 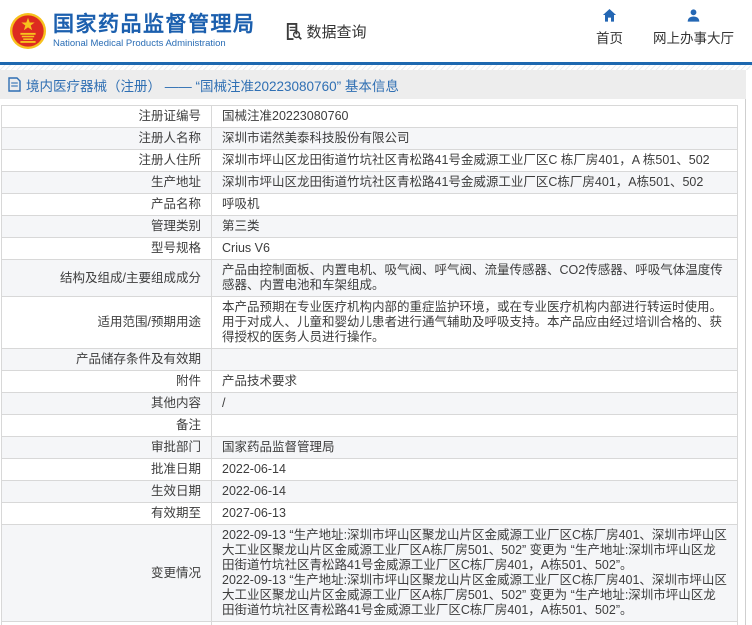 I want to click on nav-online-hall-label: 网上办事大厅, so click(x=693, y=38).